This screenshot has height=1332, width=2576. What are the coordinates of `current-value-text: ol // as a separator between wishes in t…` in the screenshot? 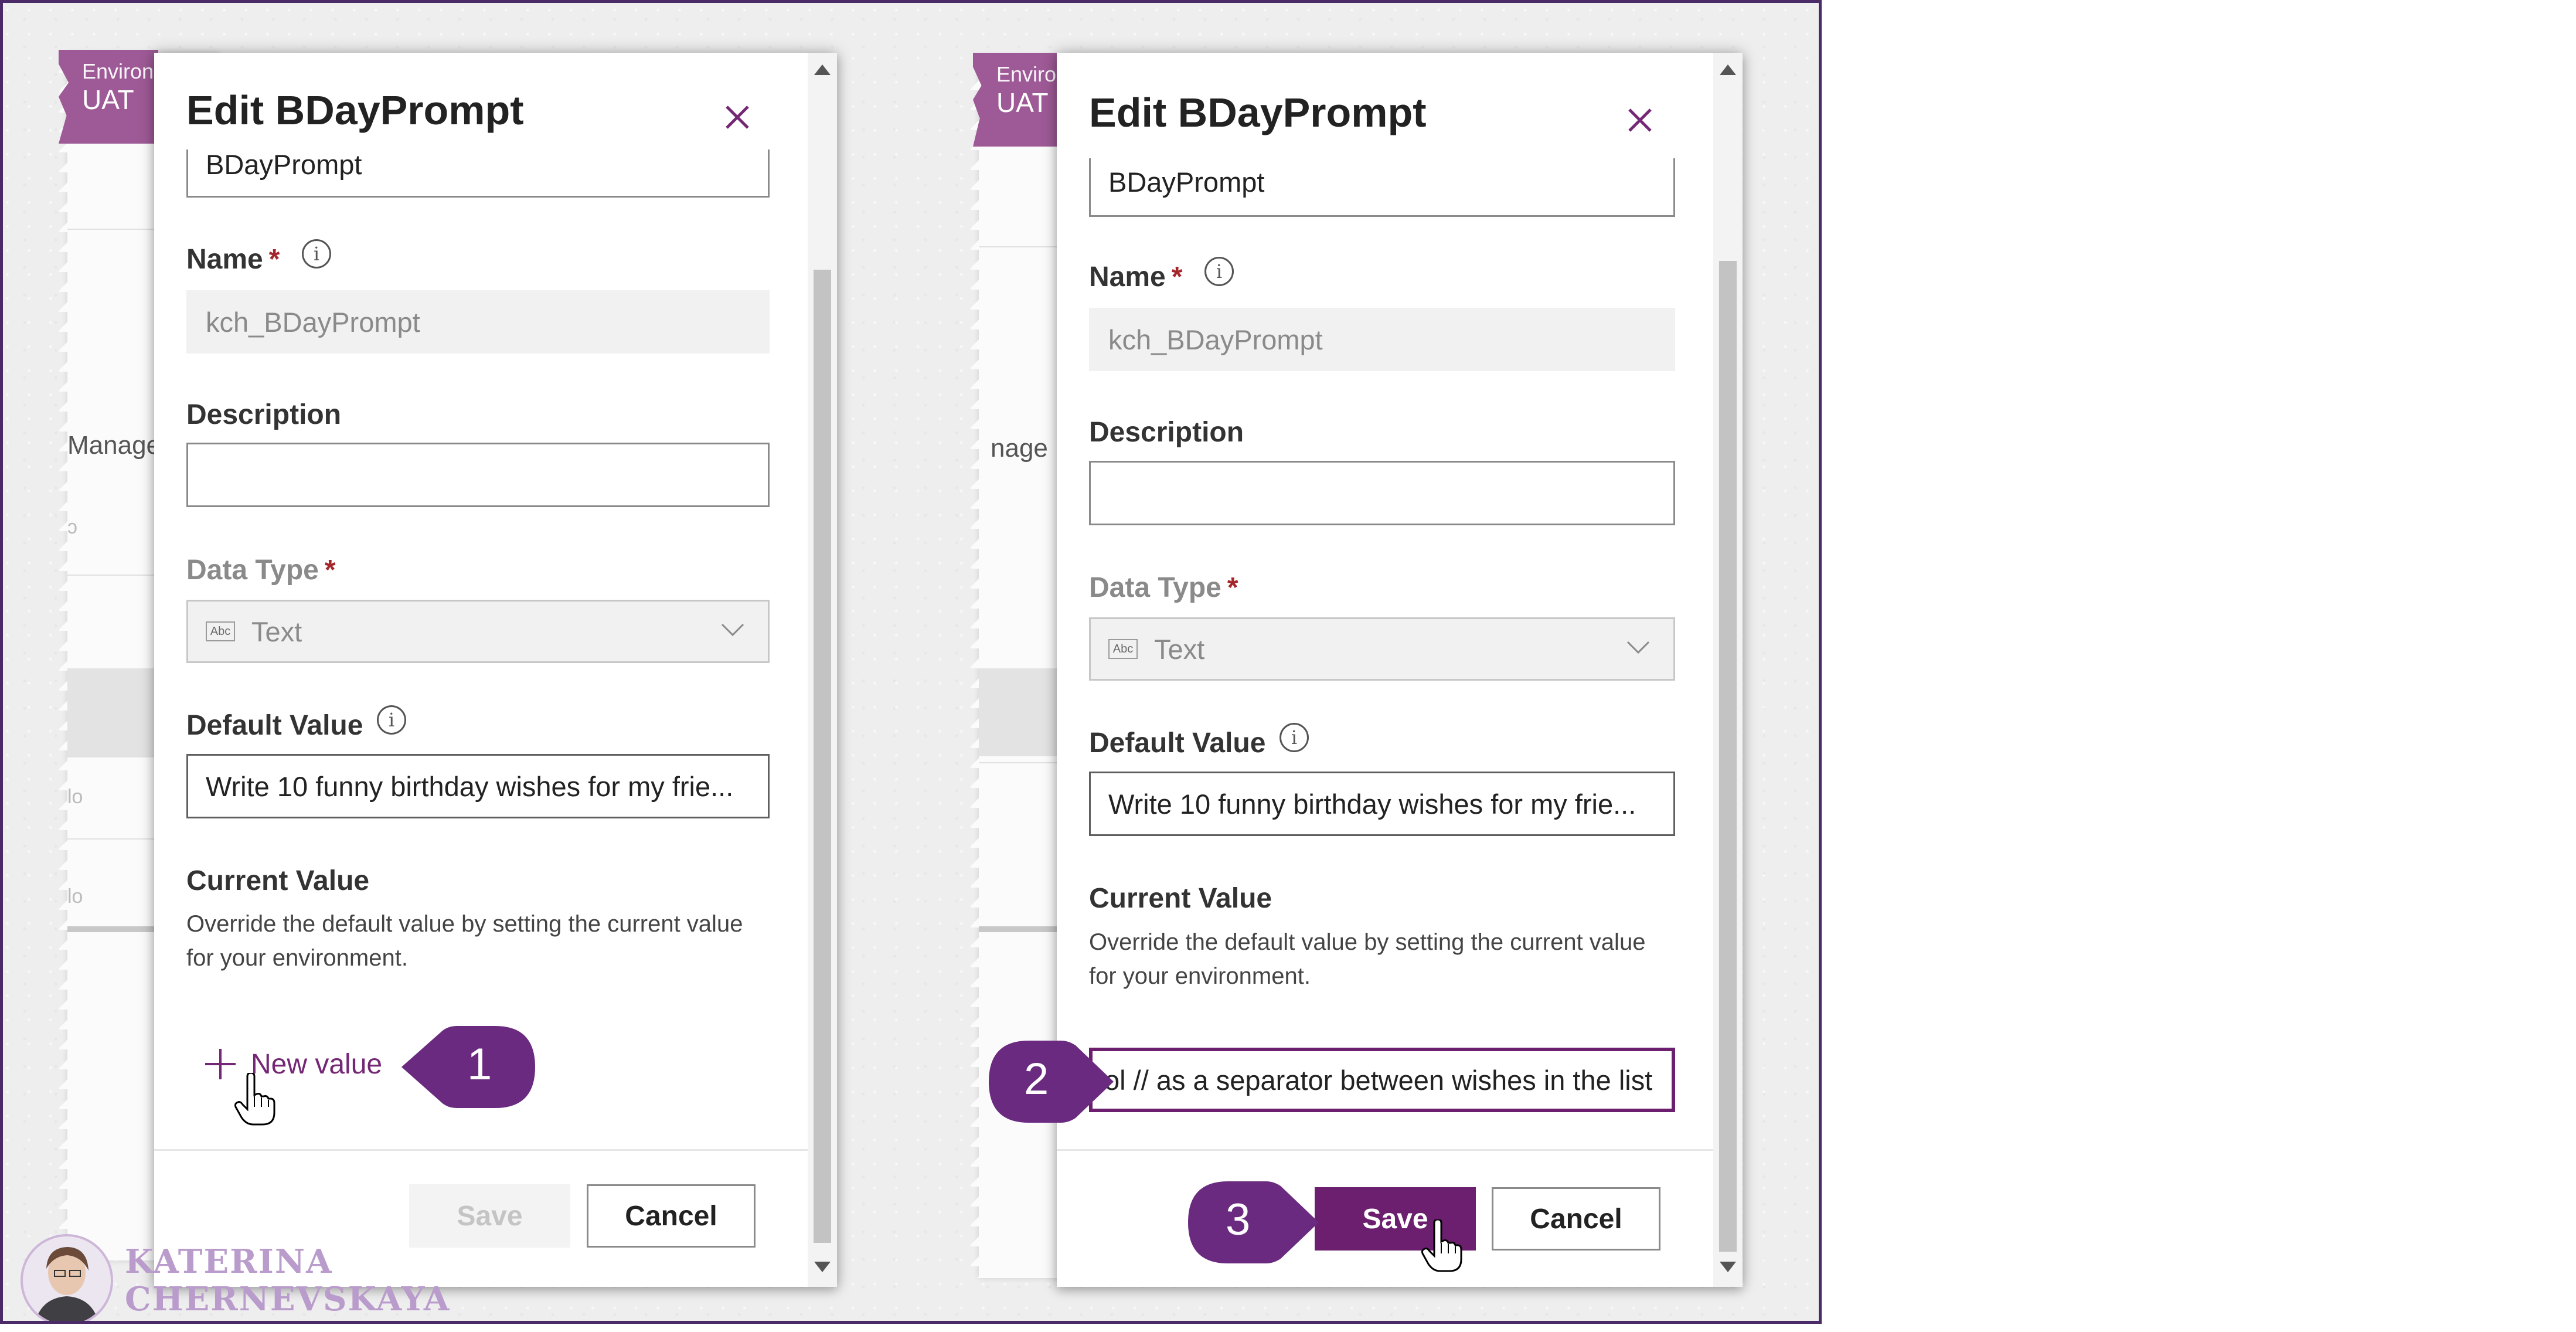 It's located at (1378, 1080).